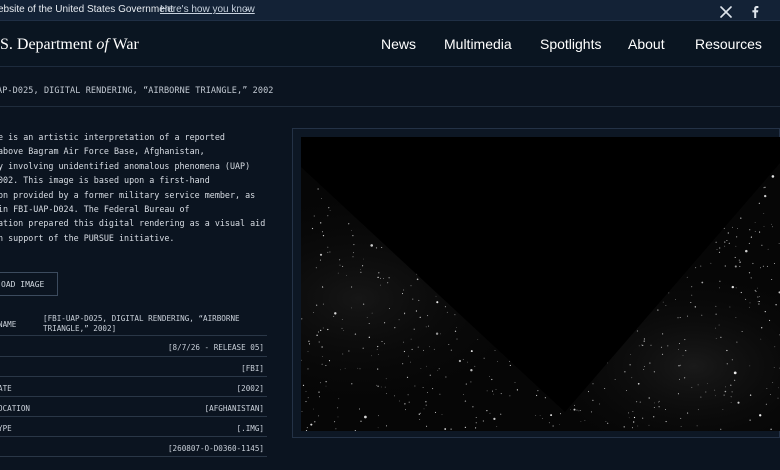 Image resolution: width=780 pixels, height=470 pixels. Describe the element at coordinates (48, 44) in the screenshot. I see `logo-prefix: .S. Department` at that location.